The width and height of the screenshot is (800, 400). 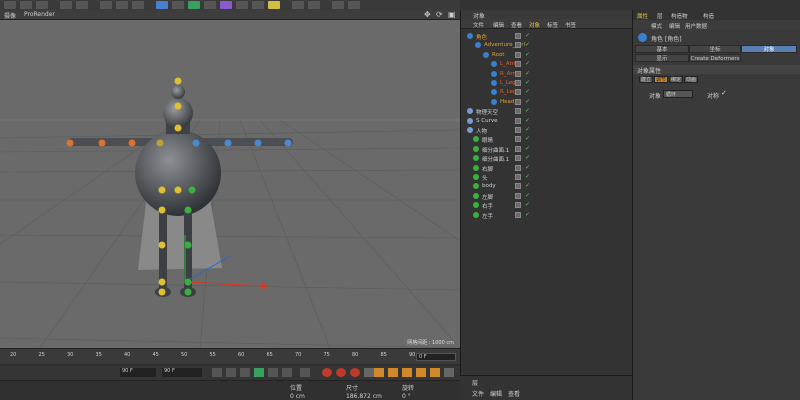 I want to click on layer-menu-file: 文件, so click(x=478, y=393).